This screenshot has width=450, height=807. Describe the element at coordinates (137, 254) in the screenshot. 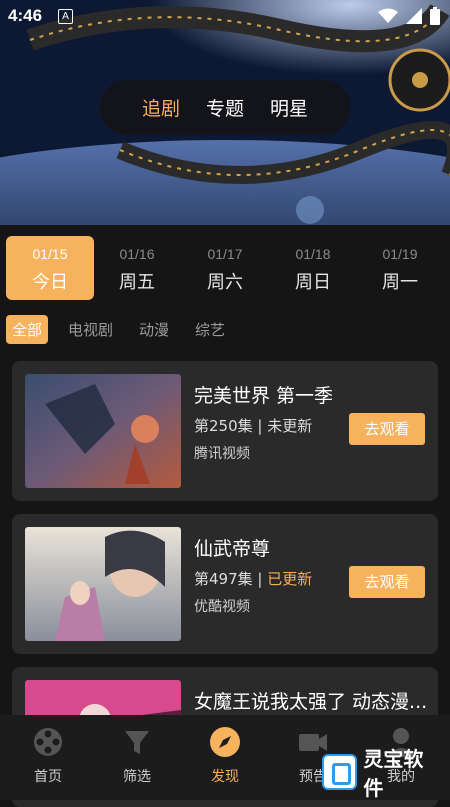

I see `date-label: 01/16` at that location.